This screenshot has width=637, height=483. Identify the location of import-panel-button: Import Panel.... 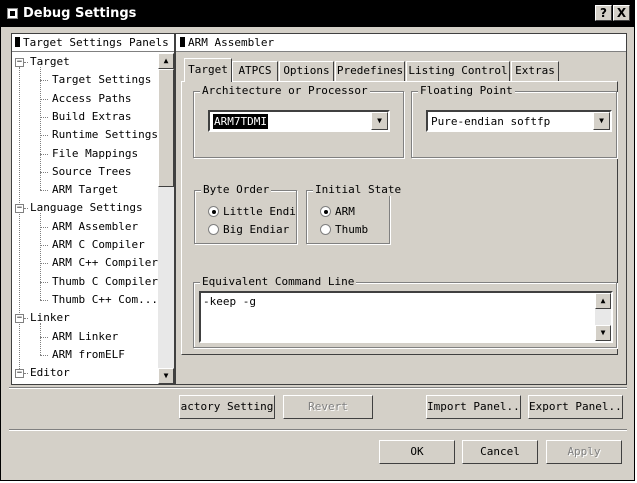
(473, 407).